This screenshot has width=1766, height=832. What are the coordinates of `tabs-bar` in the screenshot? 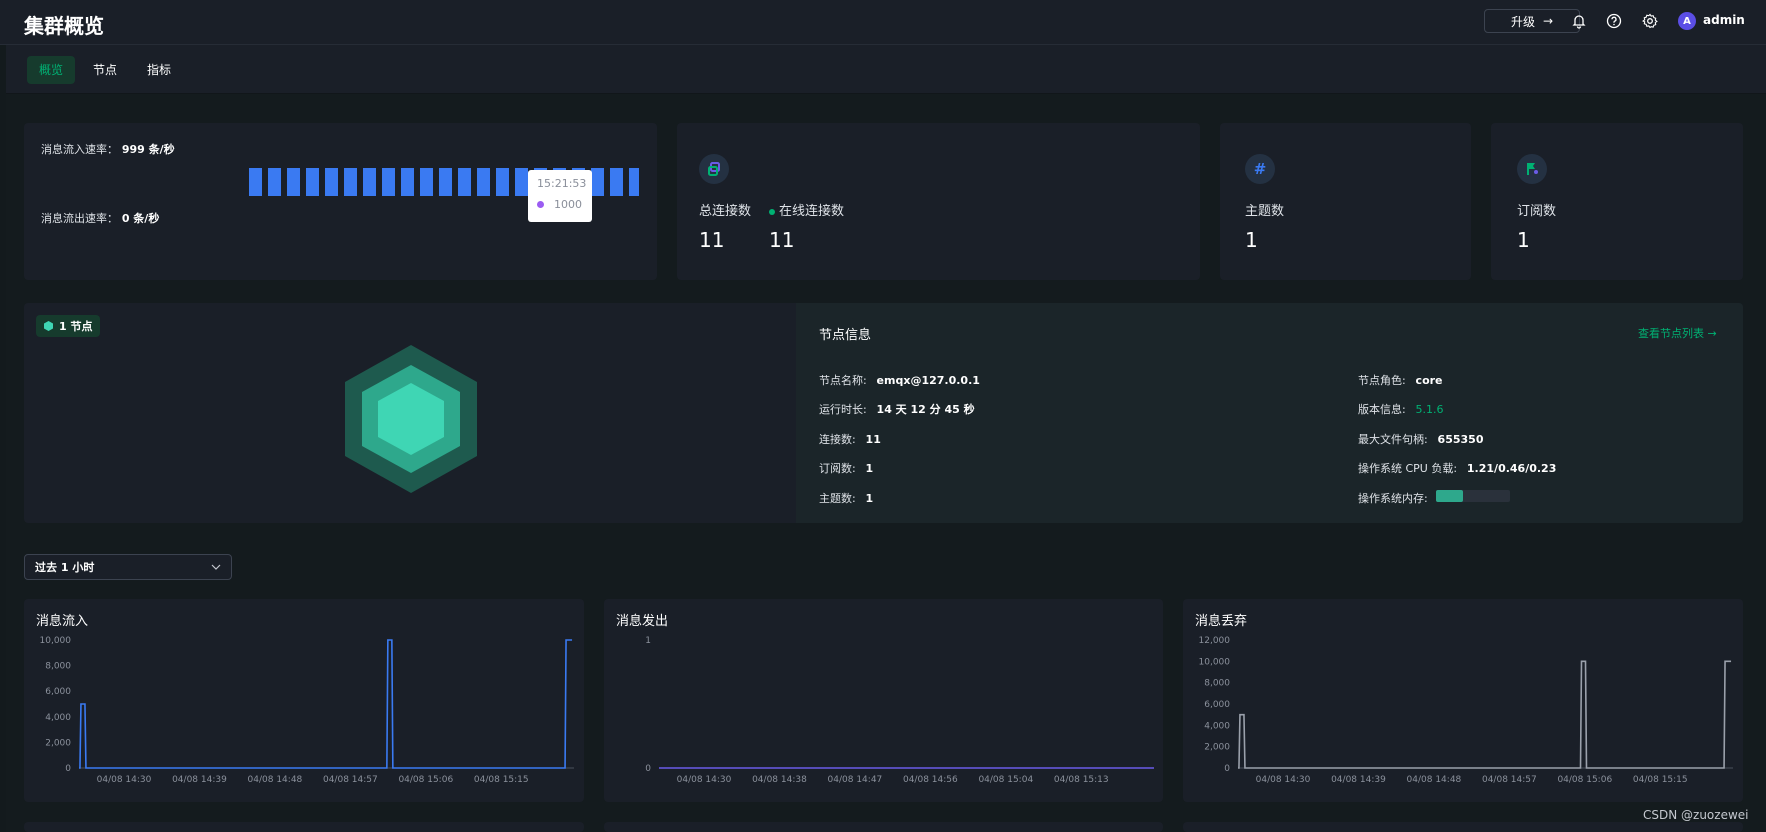 It's located at (886, 69).